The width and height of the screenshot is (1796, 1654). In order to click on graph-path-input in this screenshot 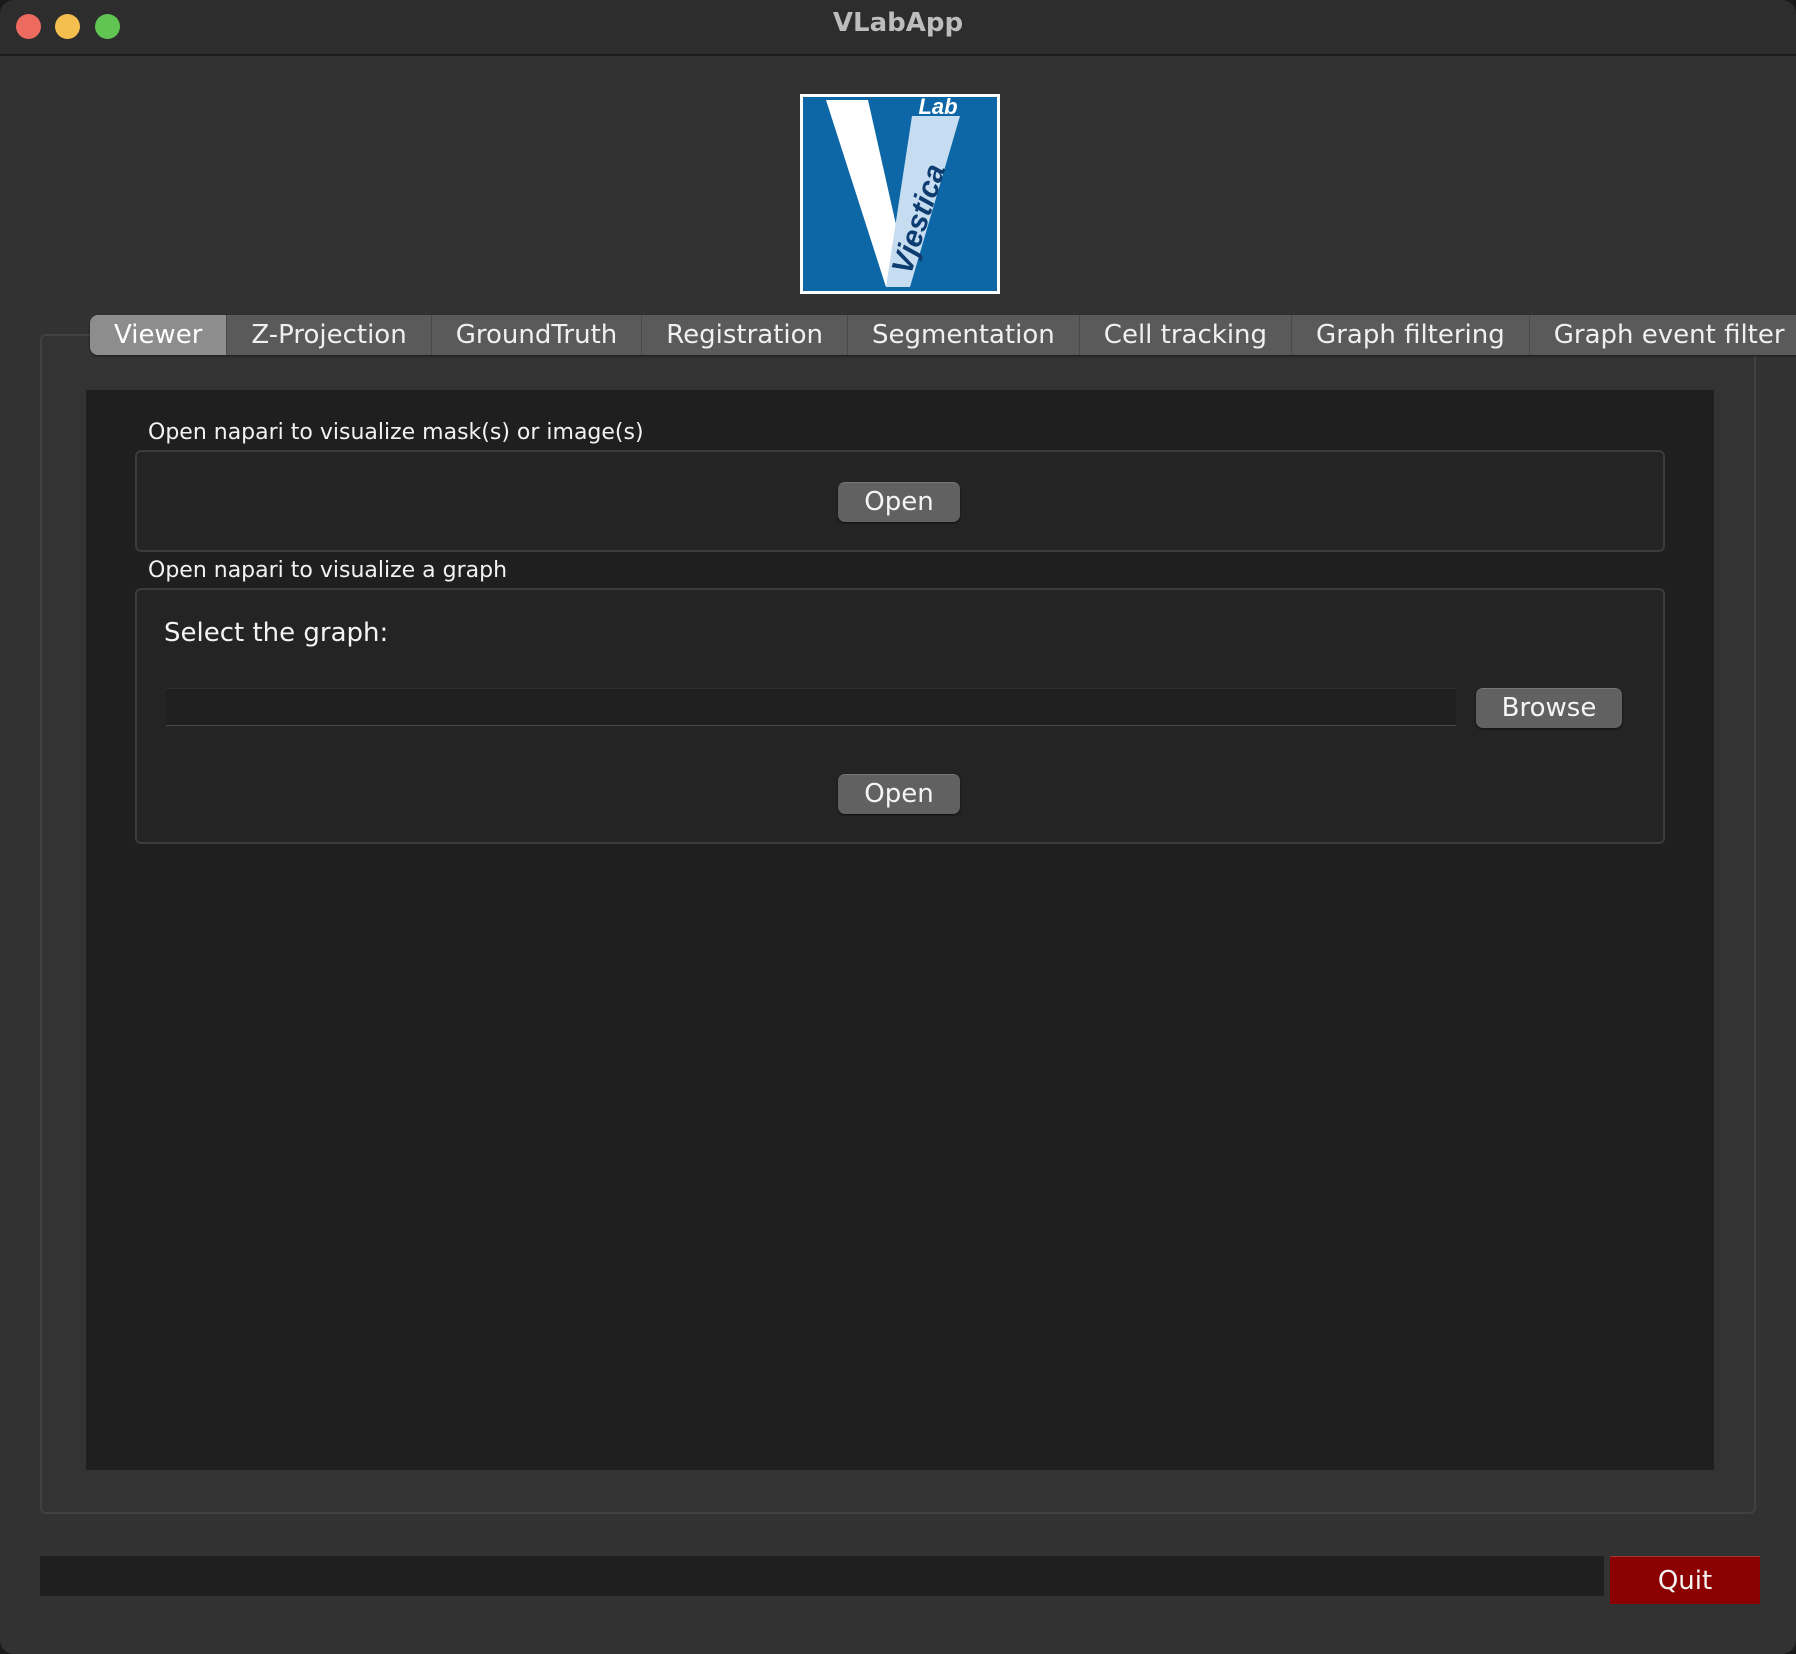, I will do `click(811, 707)`.